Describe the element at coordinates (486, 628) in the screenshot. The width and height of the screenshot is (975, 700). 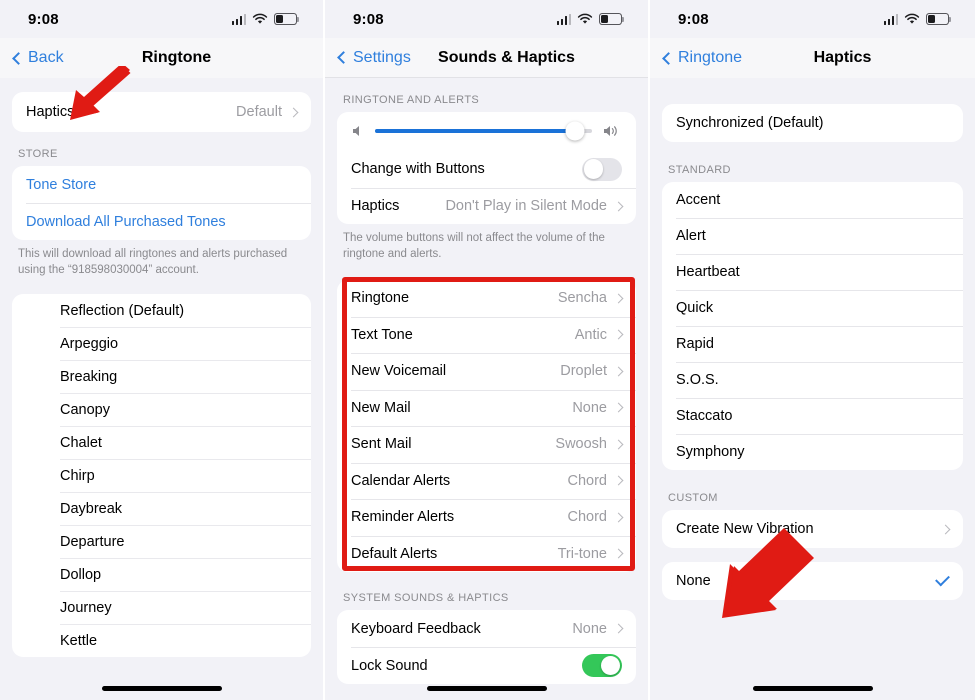
I see `row-keyboard-feedback: Keyboard Feedback None` at that location.